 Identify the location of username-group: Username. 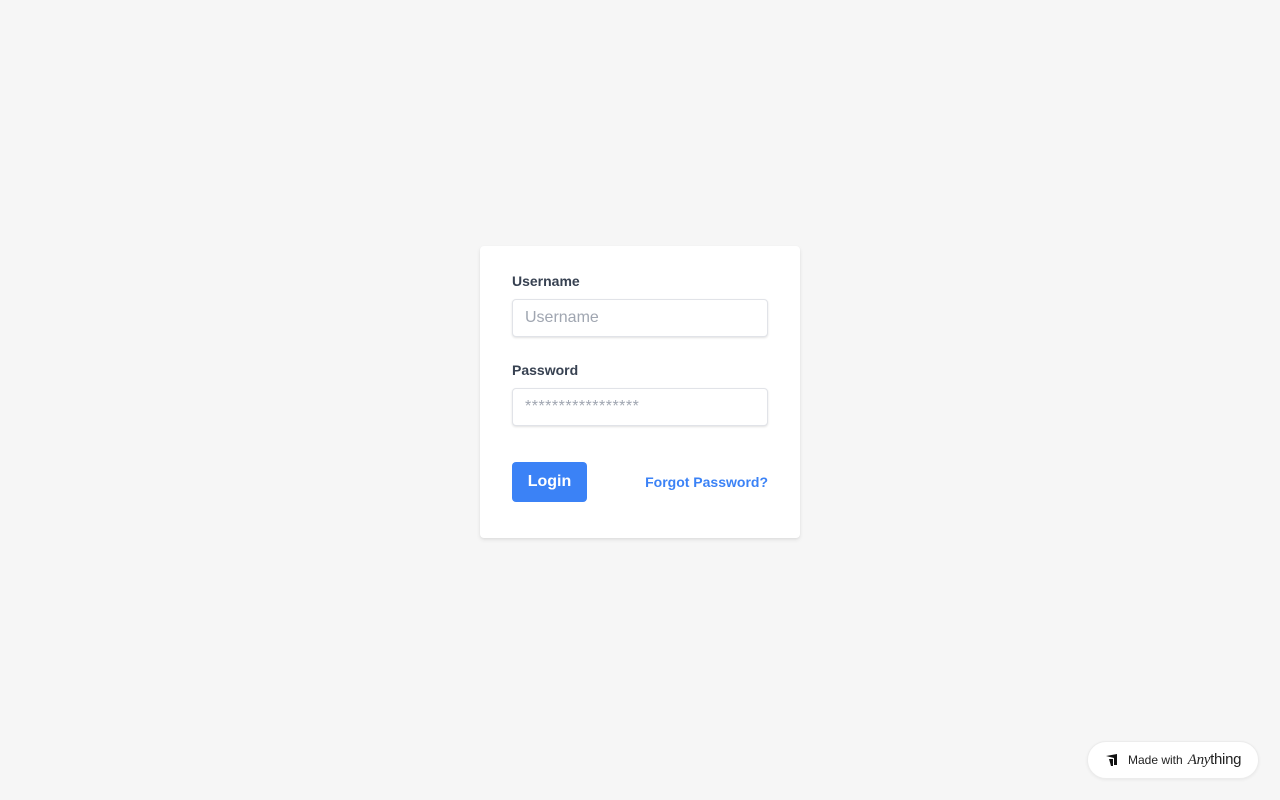
(640, 304).